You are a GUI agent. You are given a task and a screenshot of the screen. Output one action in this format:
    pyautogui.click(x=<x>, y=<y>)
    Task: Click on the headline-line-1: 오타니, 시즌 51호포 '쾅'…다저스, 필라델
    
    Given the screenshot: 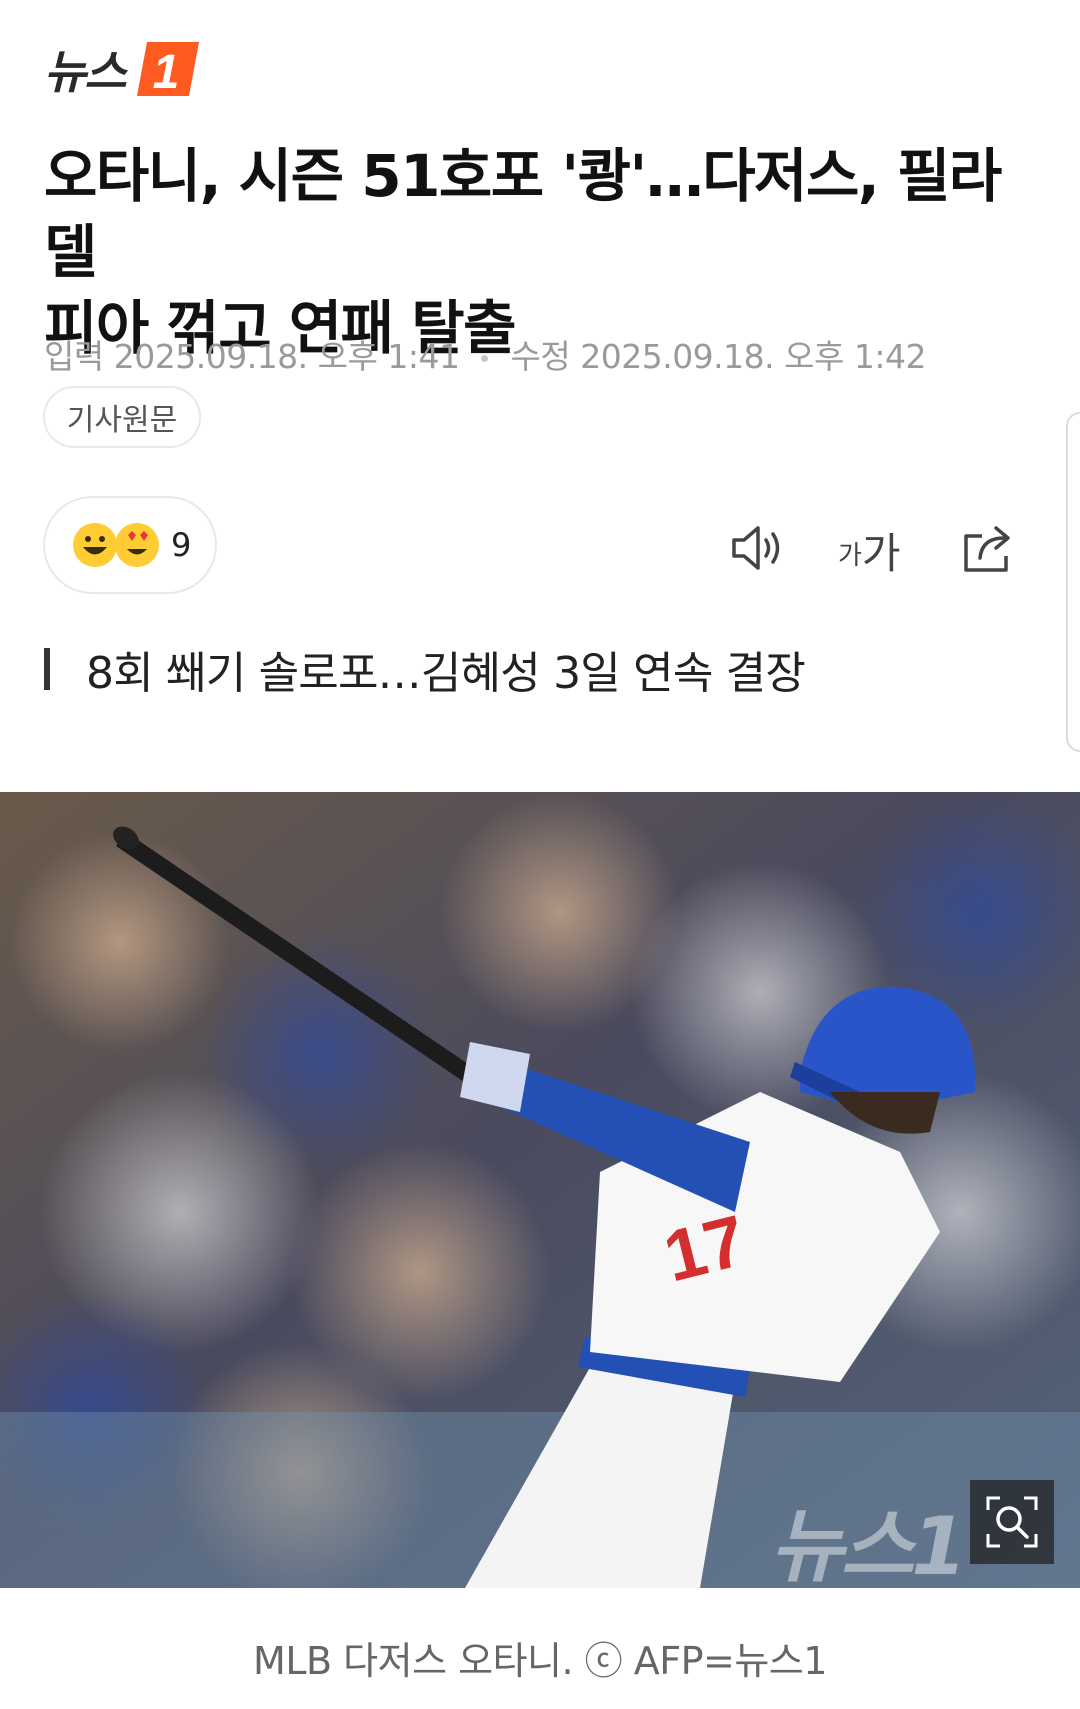 What is the action you would take?
    pyautogui.click(x=523, y=214)
    